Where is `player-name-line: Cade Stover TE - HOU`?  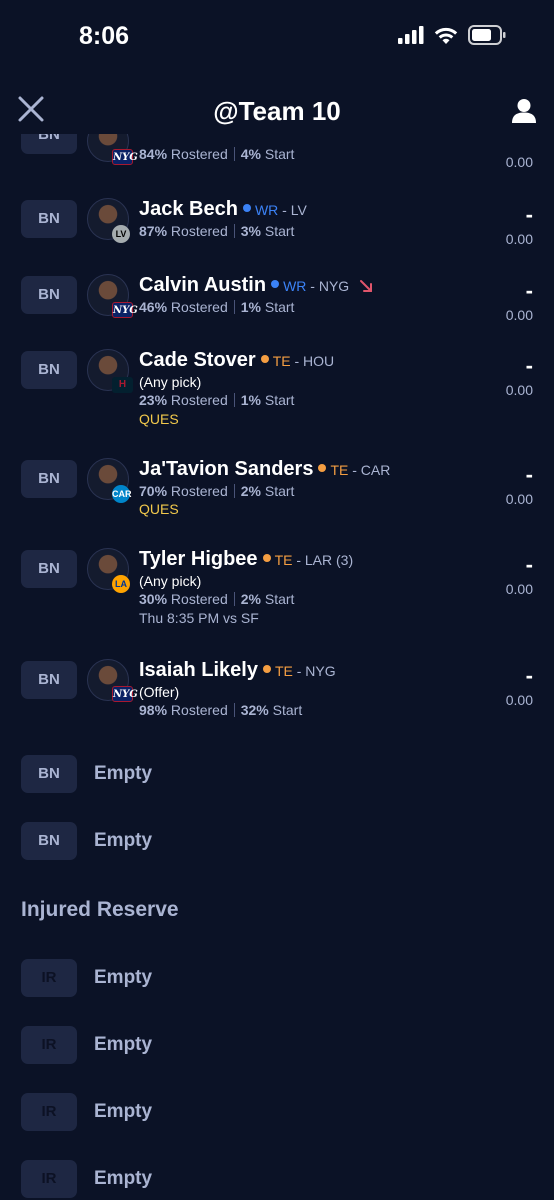 player-name-line: Cade Stover TE - HOU is located at coordinates (236, 360).